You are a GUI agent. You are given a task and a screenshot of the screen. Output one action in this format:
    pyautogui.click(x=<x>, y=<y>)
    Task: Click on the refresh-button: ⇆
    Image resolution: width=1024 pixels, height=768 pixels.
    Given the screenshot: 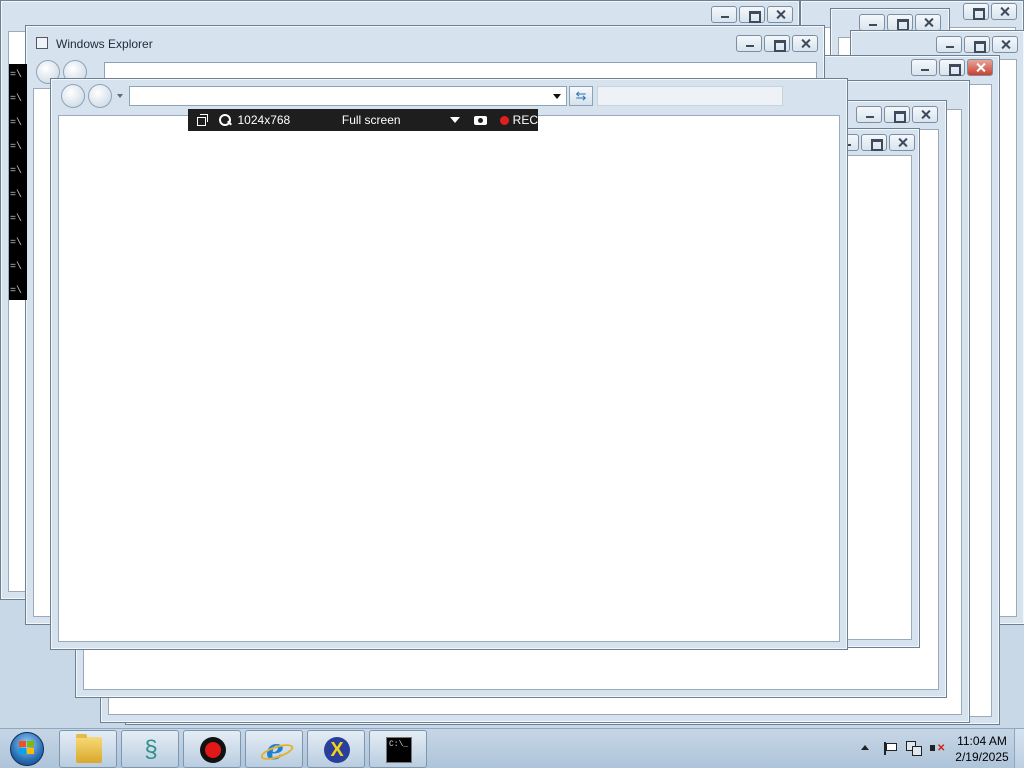 What is the action you would take?
    pyautogui.click(x=581, y=96)
    